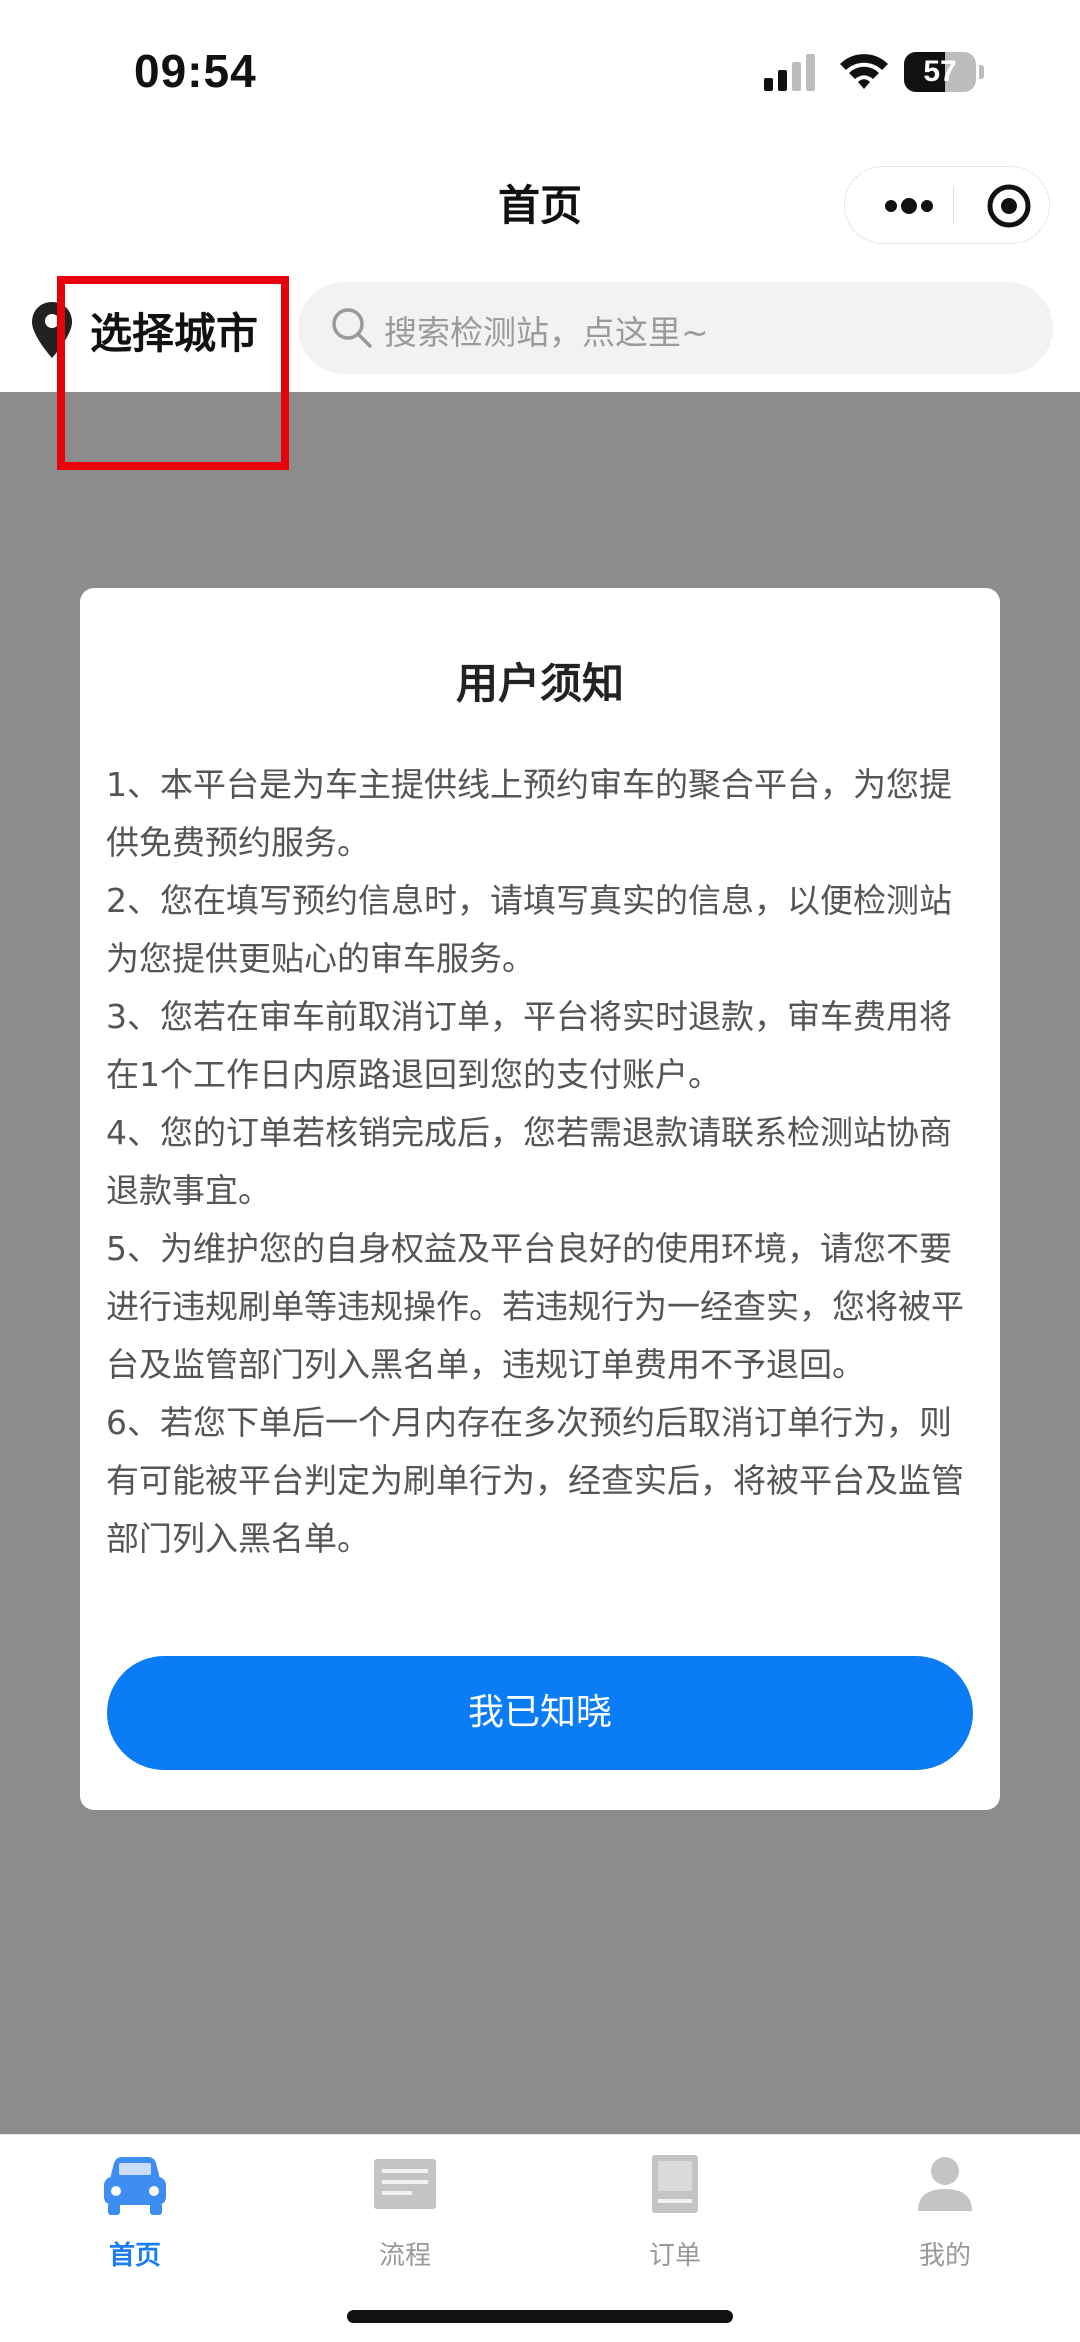 The image size is (1080, 2342). Describe the element at coordinates (135, 2238) in the screenshot. I see `tab-home: 首页` at that location.